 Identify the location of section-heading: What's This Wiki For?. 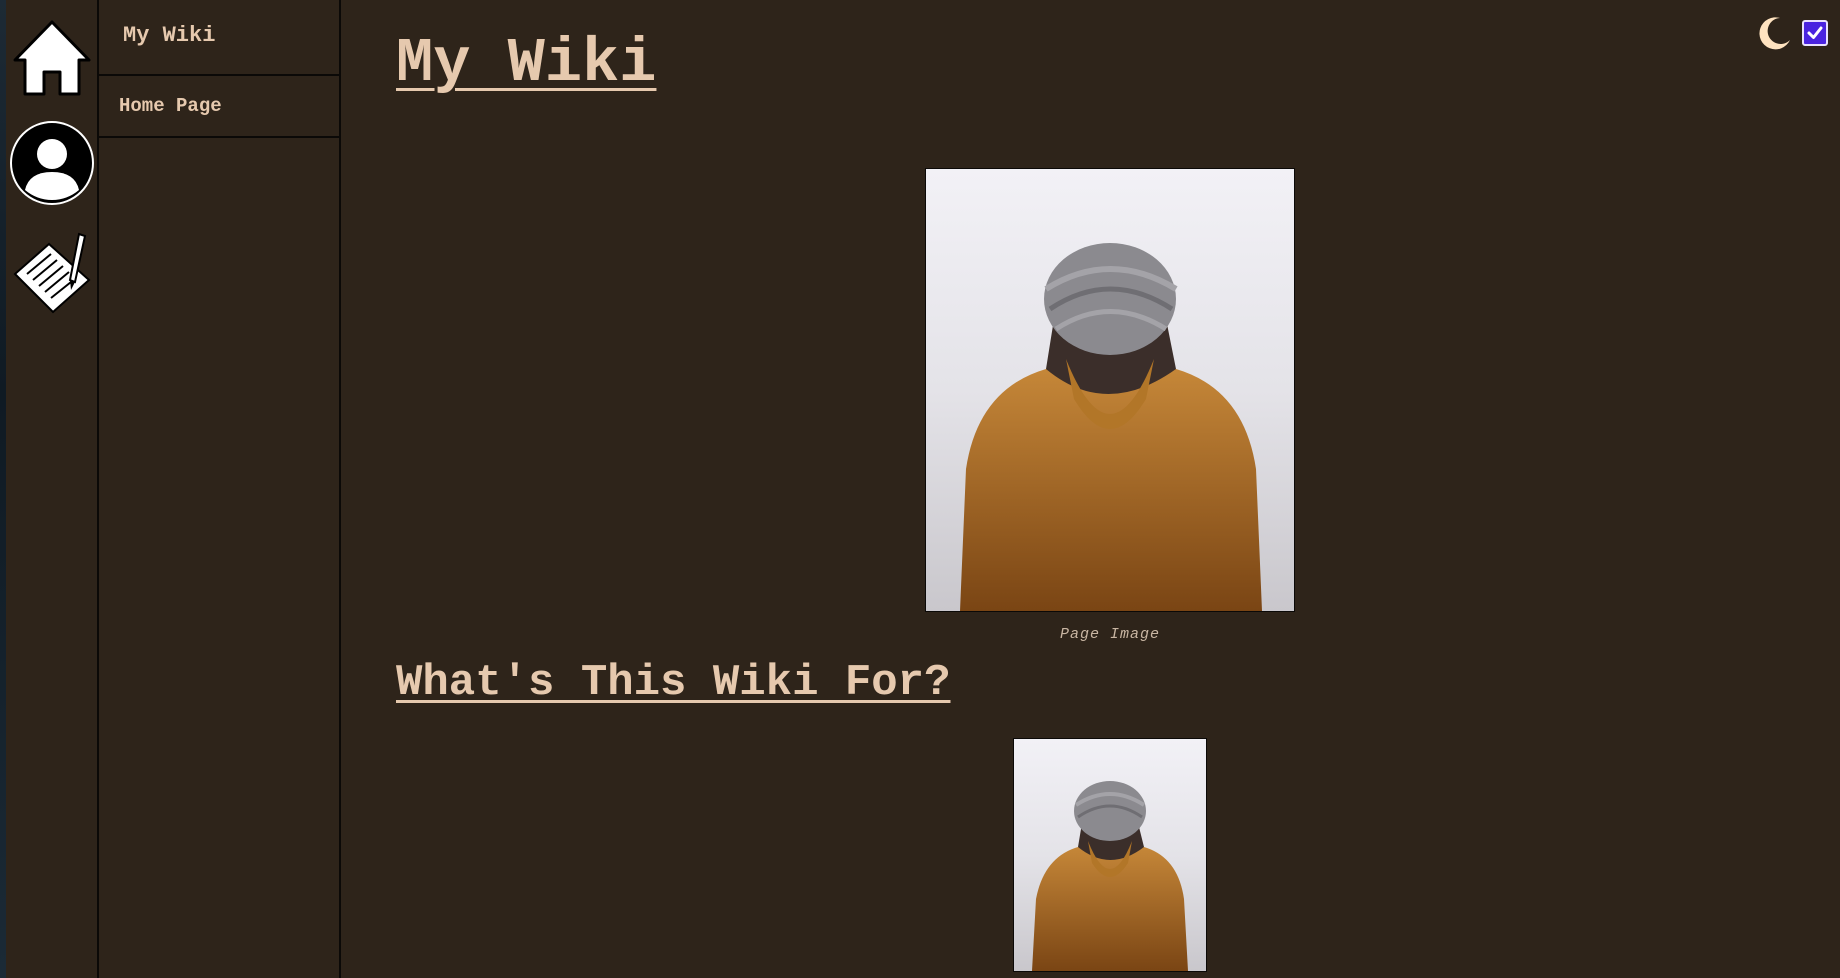
(673, 683).